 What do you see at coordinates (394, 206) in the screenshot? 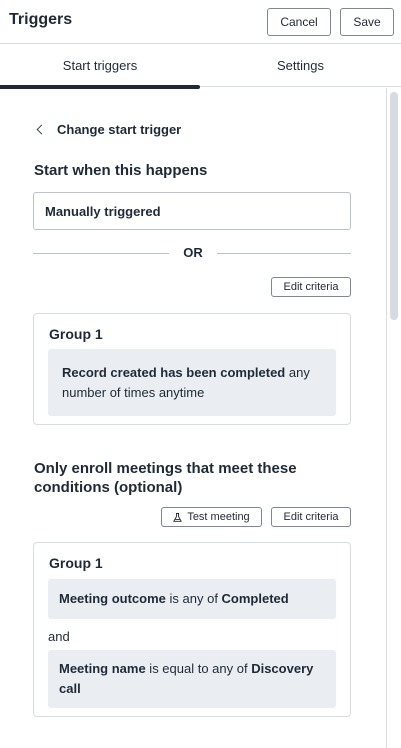
I see `scrollbar-thumb` at bounding box center [394, 206].